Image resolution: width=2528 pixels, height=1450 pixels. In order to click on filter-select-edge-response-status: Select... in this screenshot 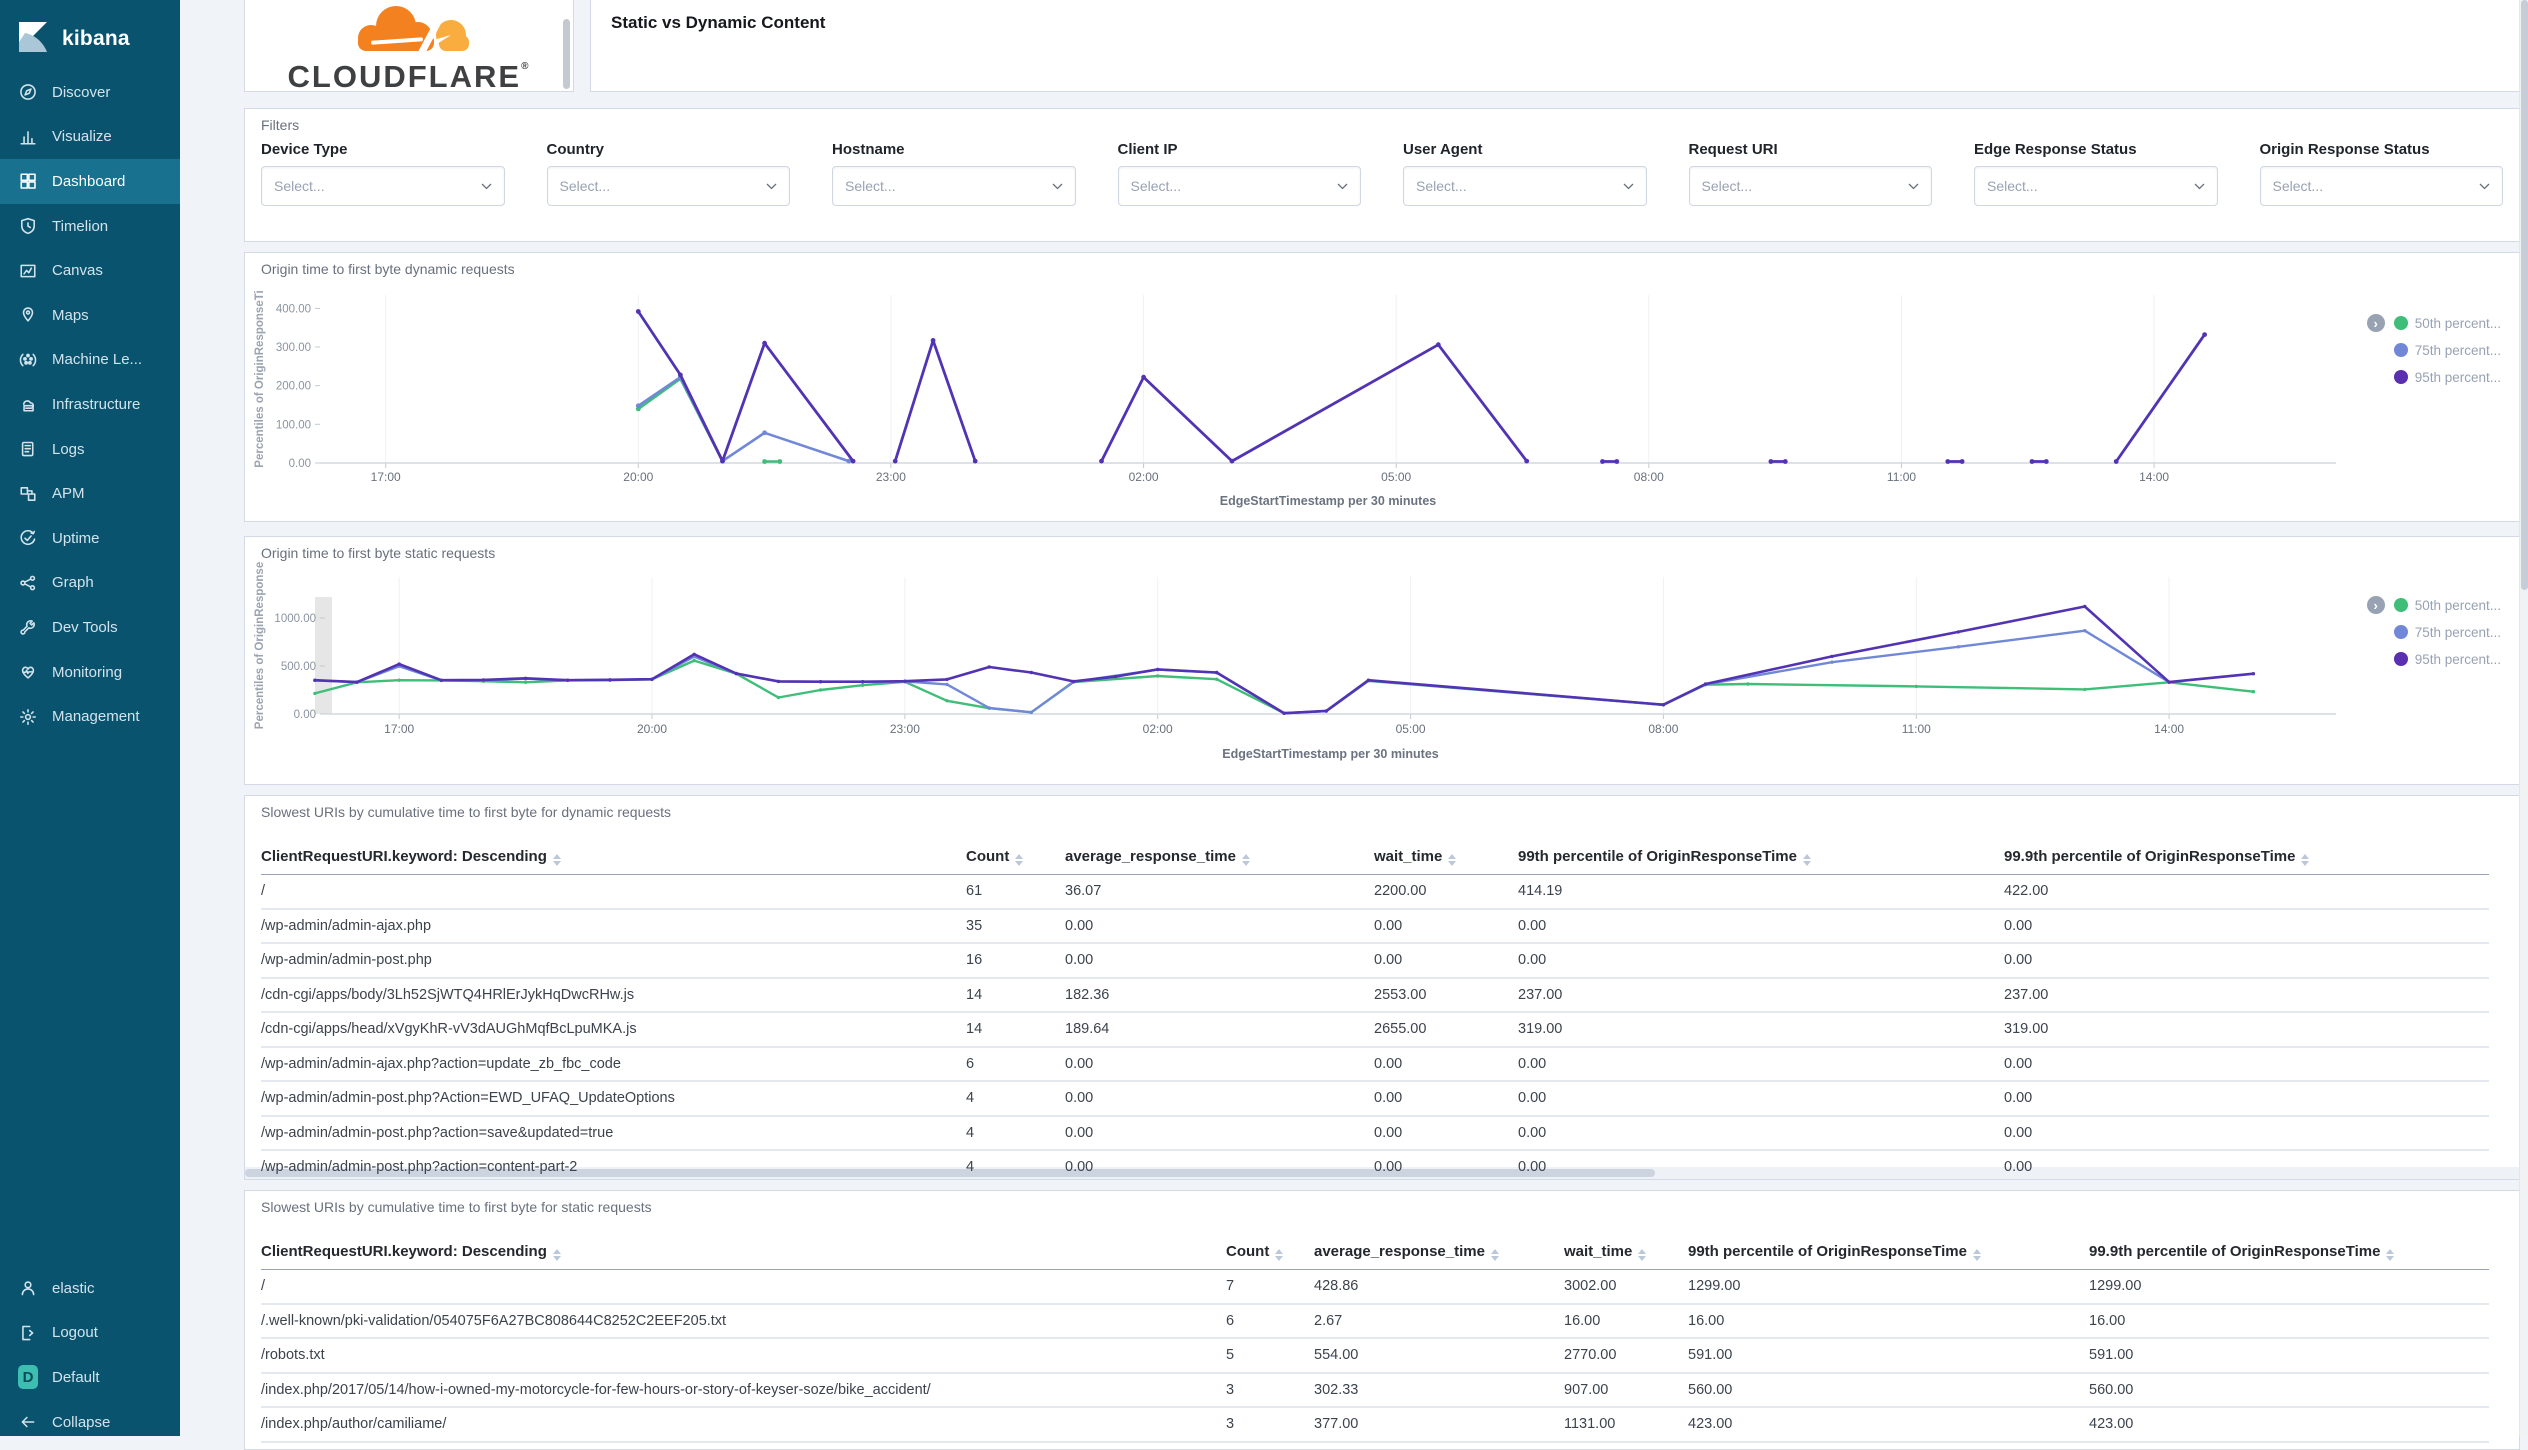, I will do `click(2096, 186)`.